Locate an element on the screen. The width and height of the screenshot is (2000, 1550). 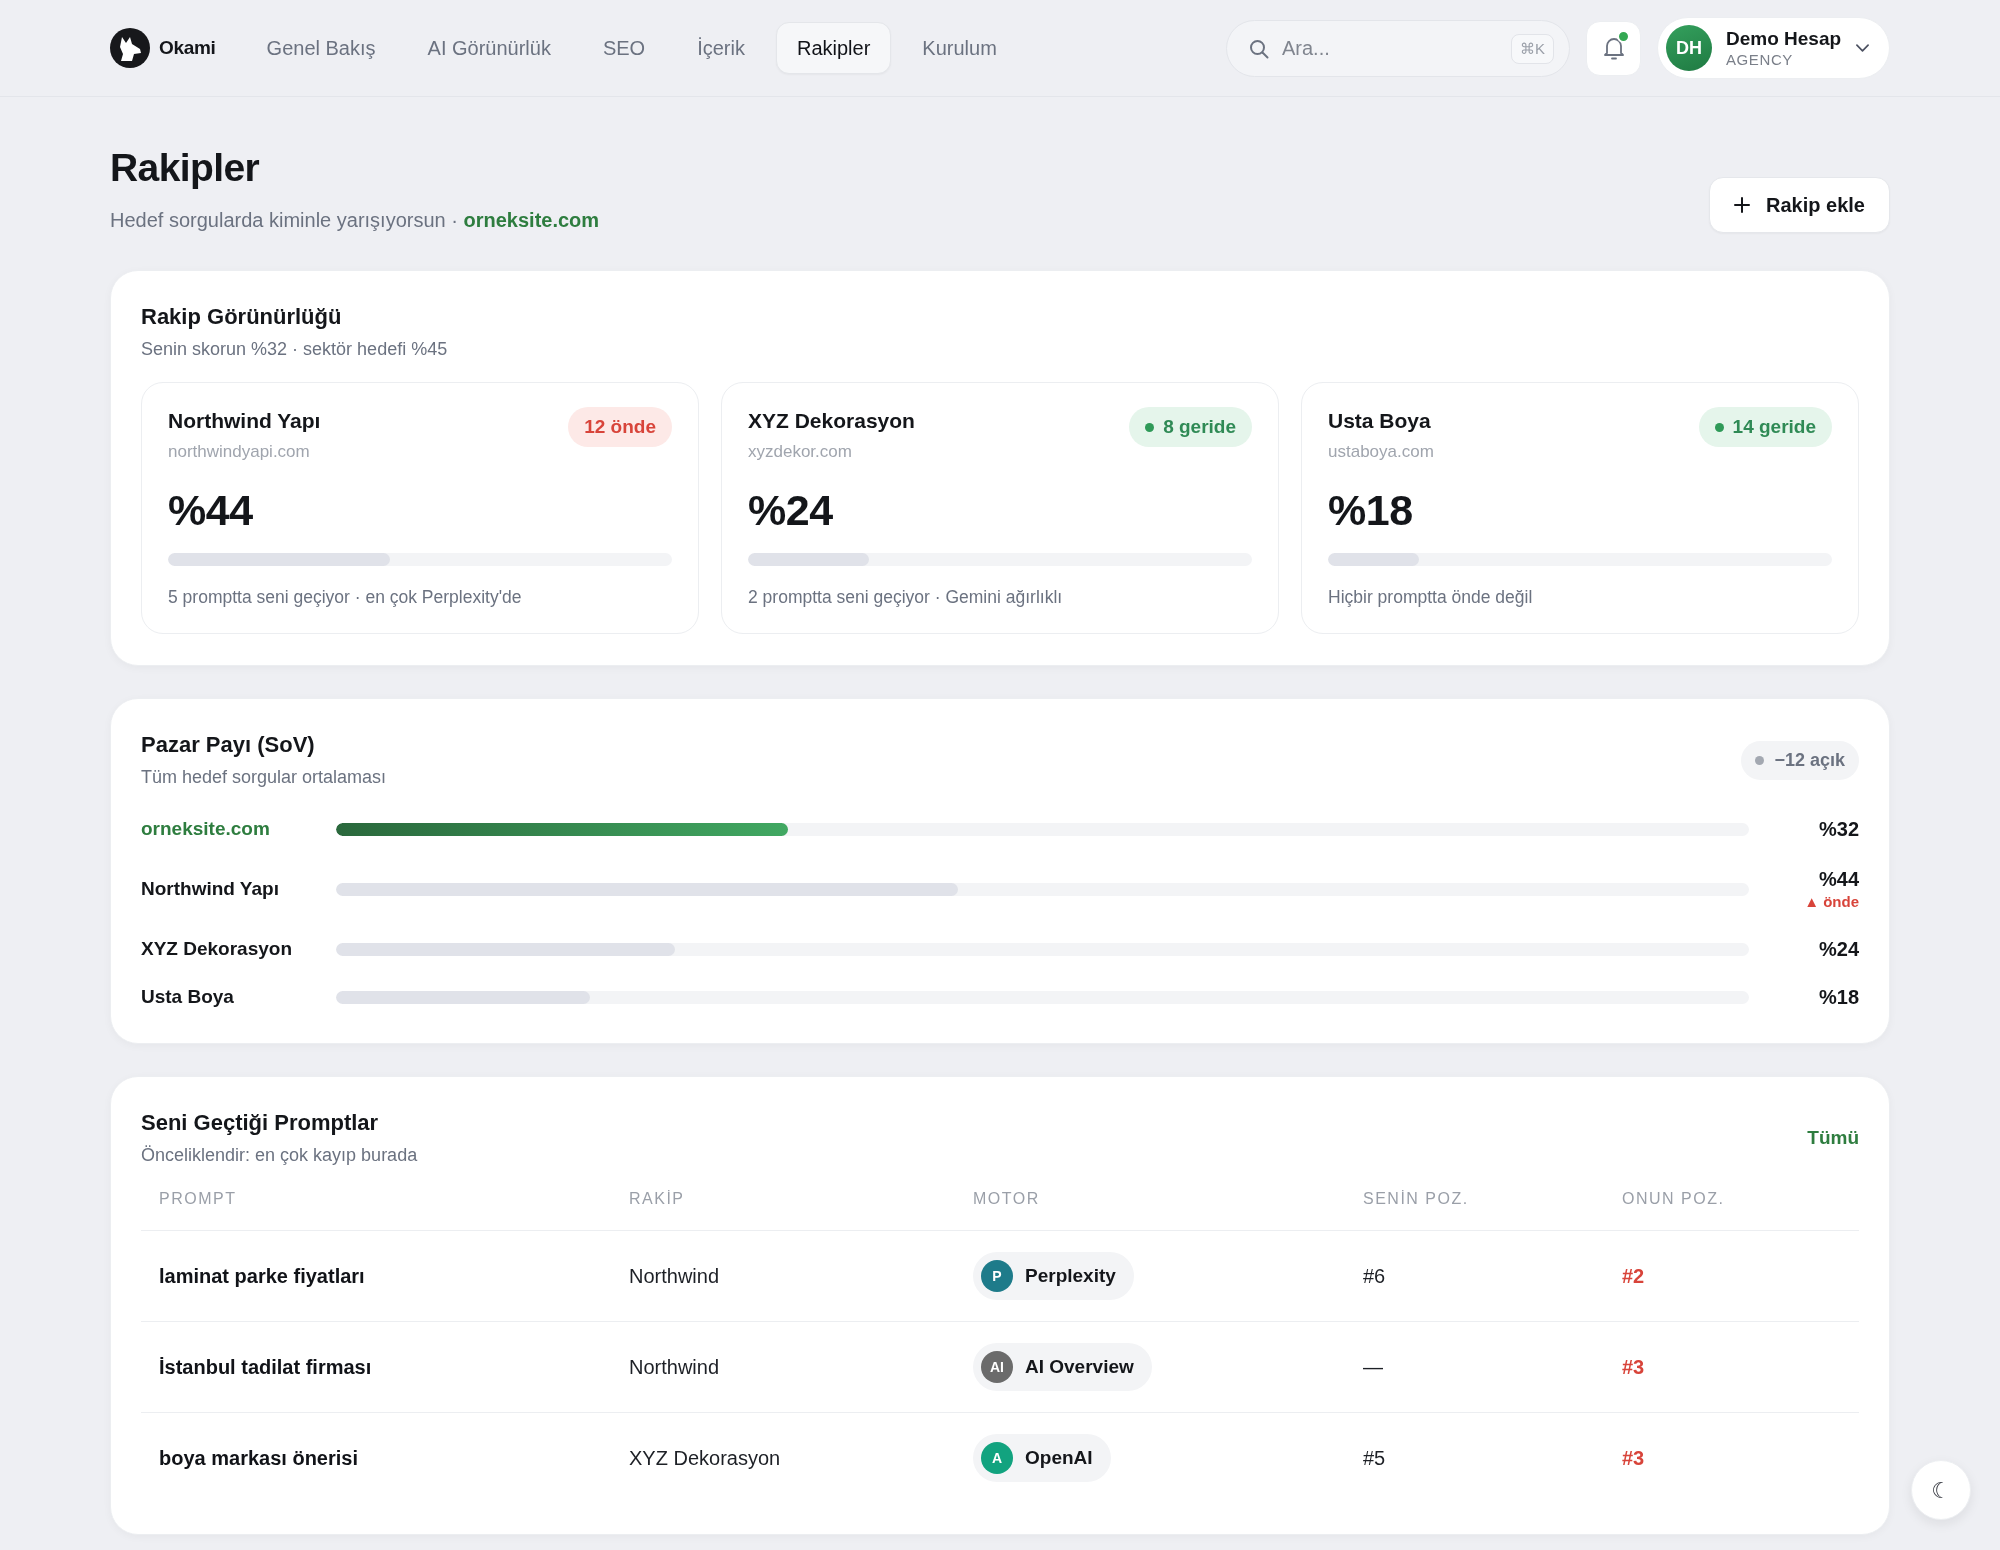
share-label: orneksite.com is located at coordinates (206, 829).